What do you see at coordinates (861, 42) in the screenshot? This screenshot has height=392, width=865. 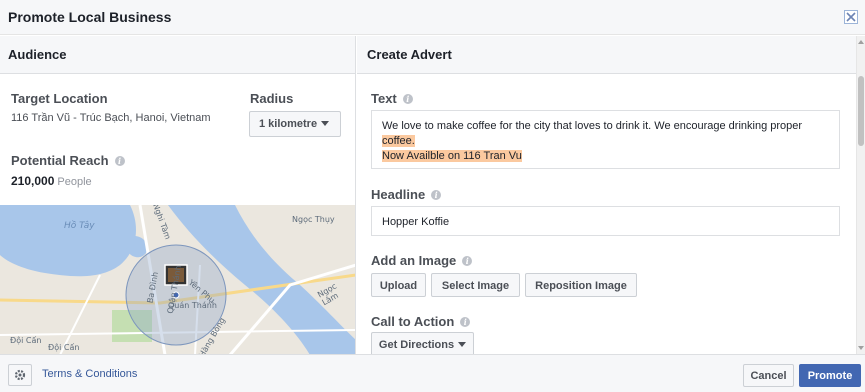 I see `scroll-up-arrow-icon` at bounding box center [861, 42].